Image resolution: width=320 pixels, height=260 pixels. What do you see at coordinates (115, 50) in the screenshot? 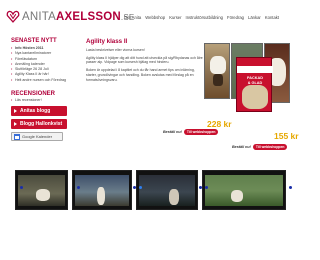
I see `description-paragraph: Lasta beskrivelser eller viorna kursen!` at bounding box center [115, 50].